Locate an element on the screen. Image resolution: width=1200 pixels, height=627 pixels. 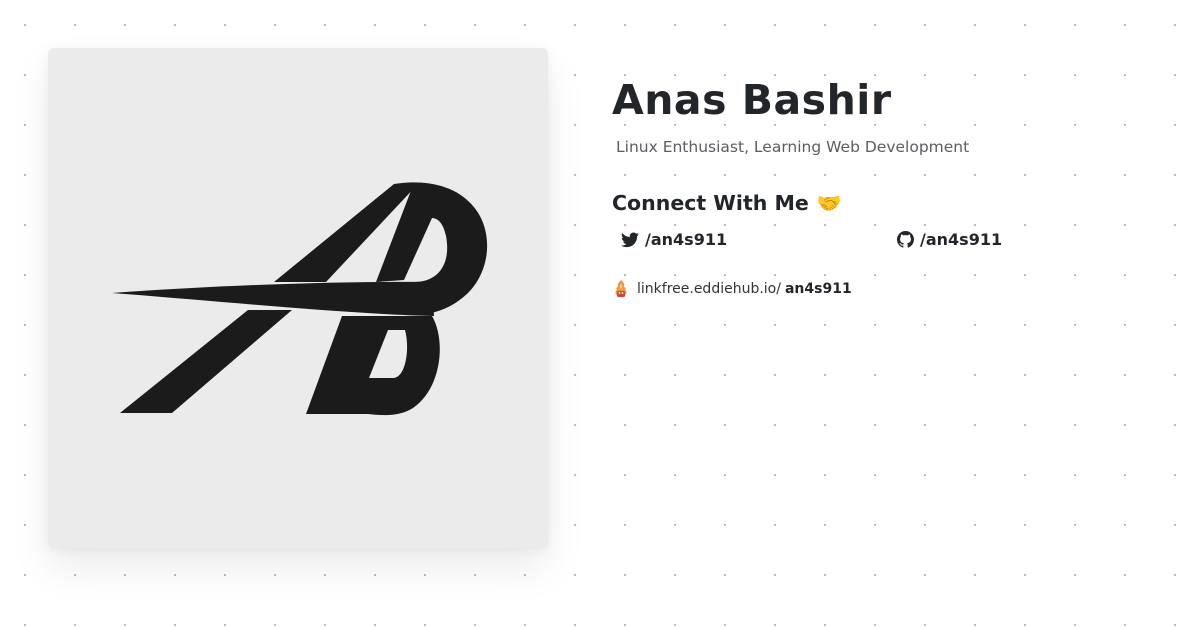
connect-heading-text: Connect With Me is located at coordinates (710, 203).